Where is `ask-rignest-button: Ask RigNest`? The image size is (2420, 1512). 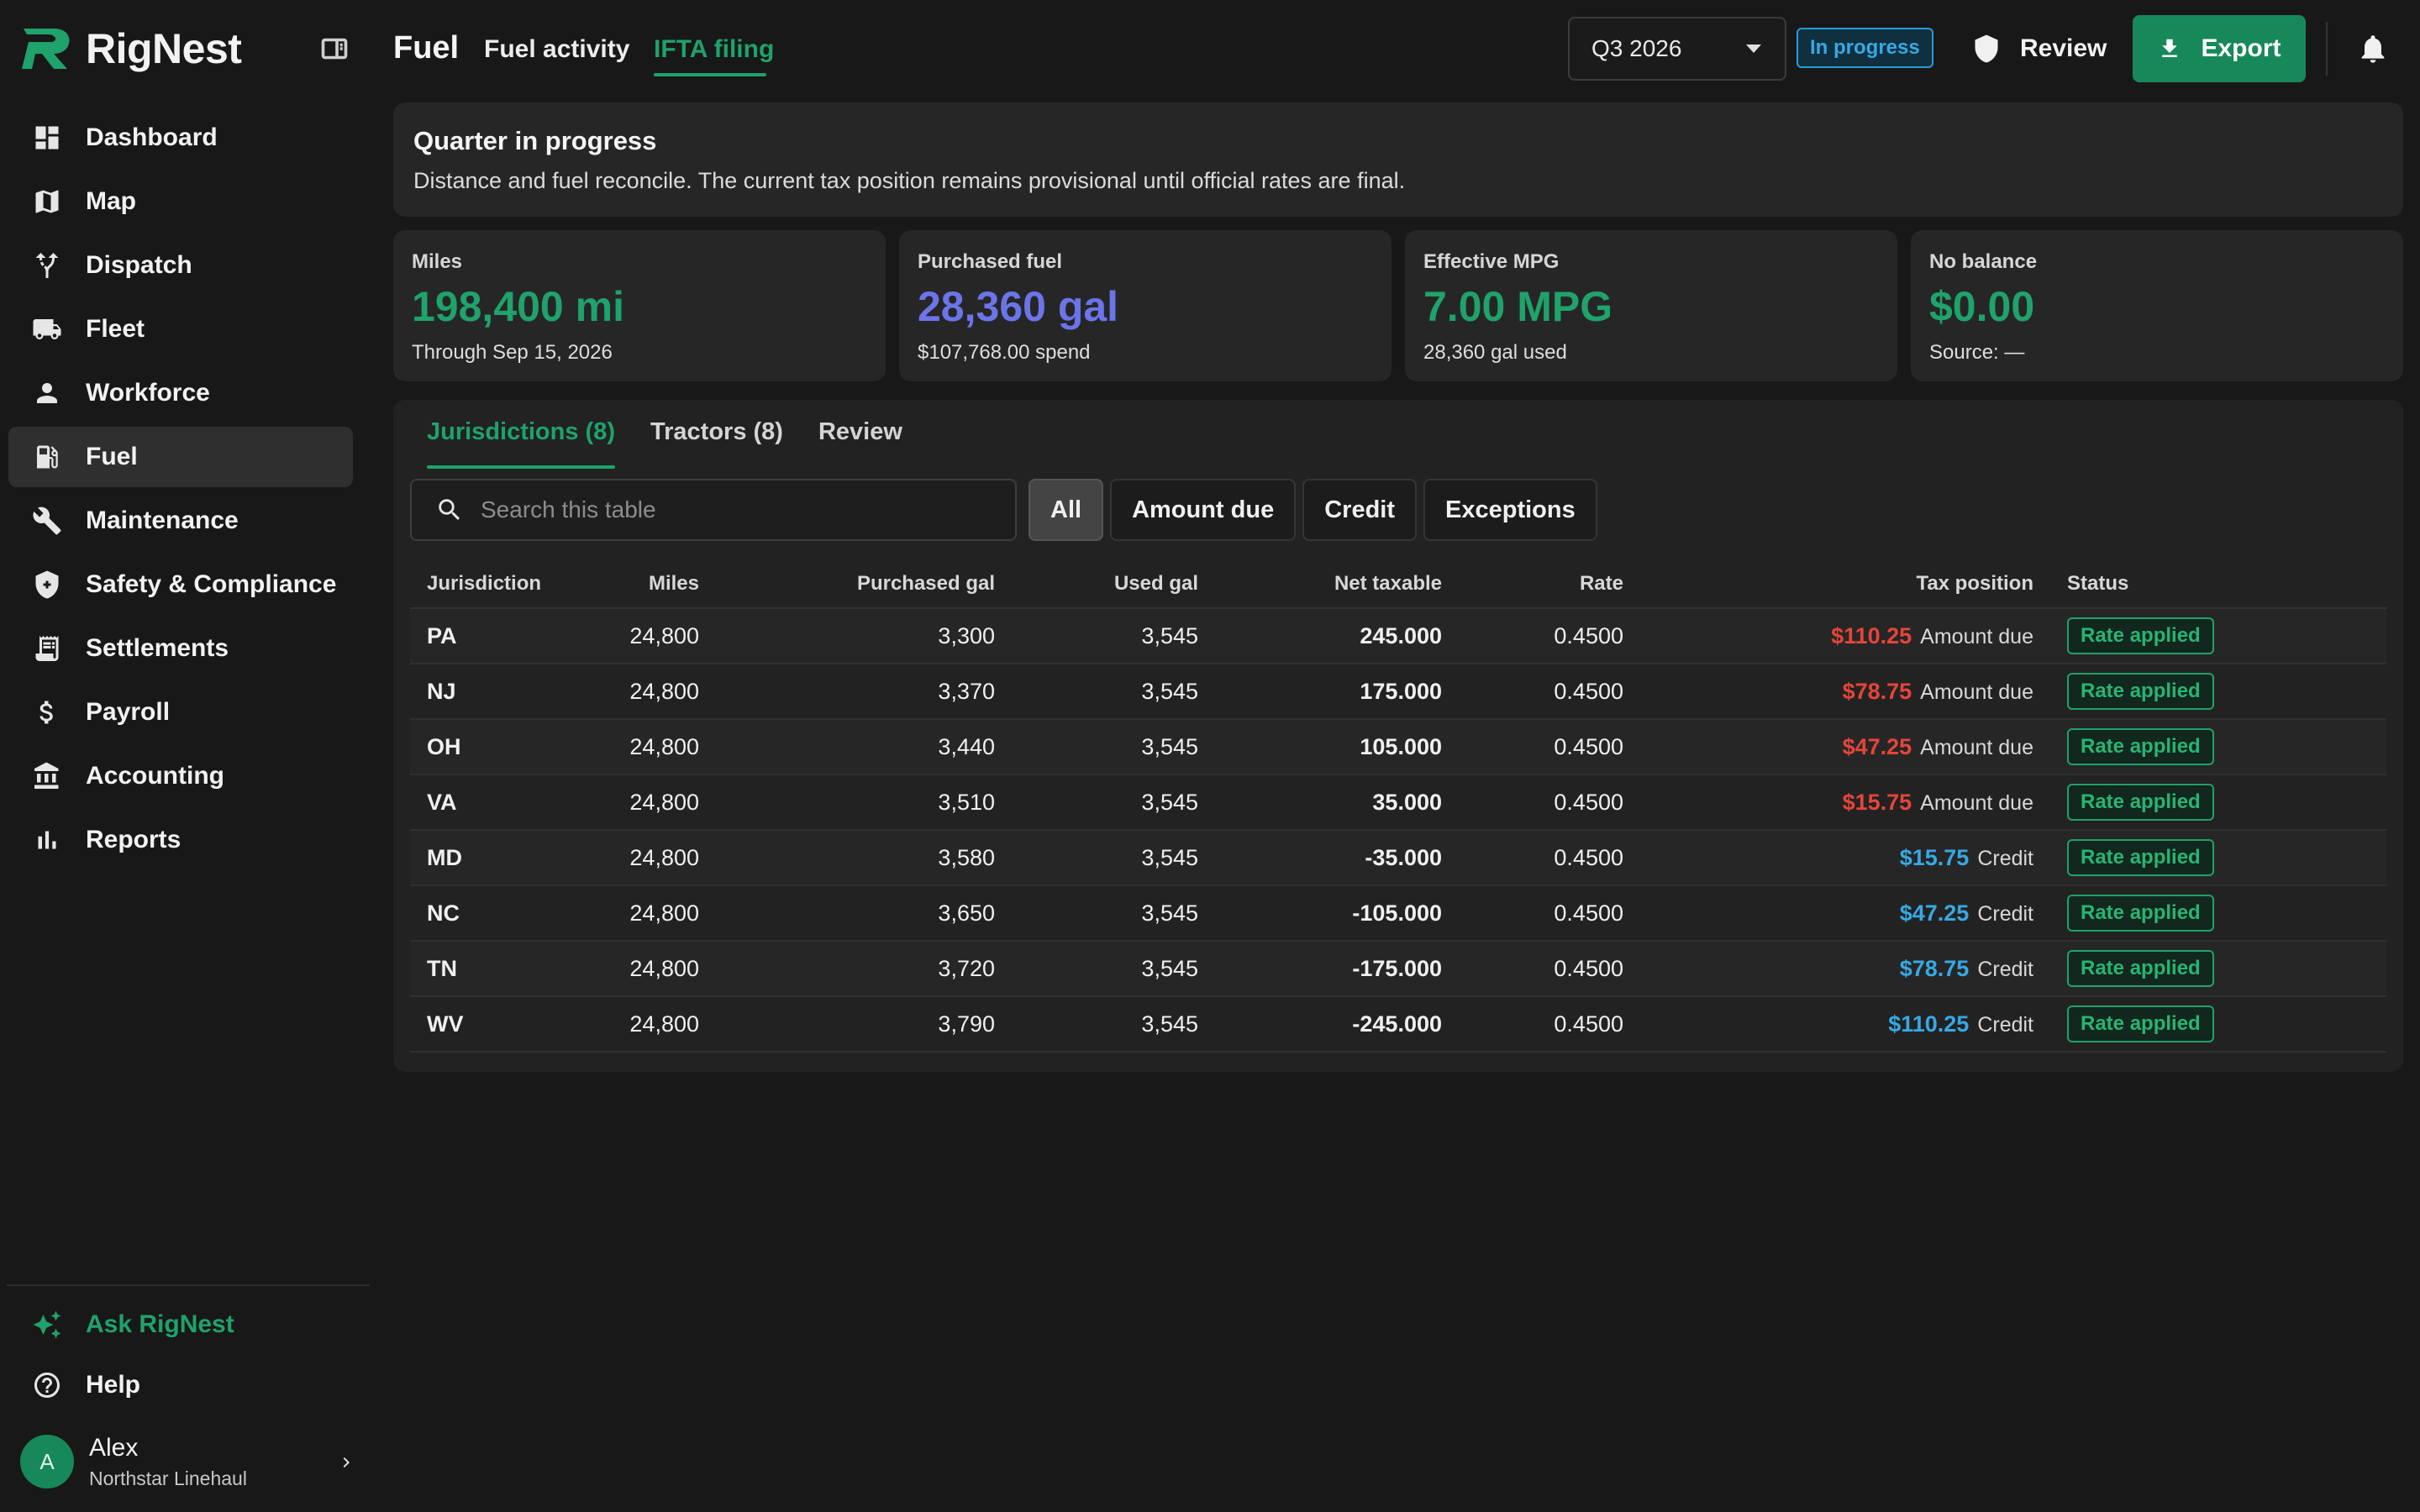
ask-rignest-button: Ask RigNest is located at coordinates (180, 1324).